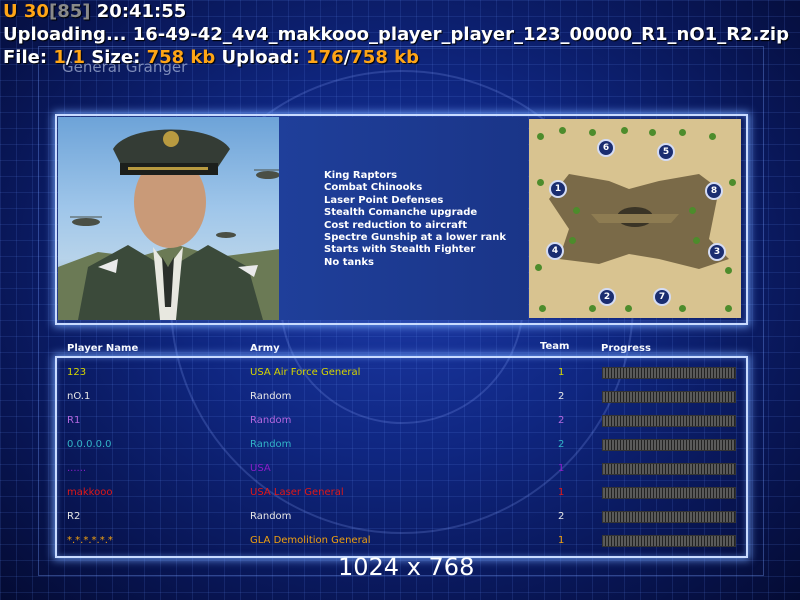  I want to click on player-row: ...... USA 1, so click(400, 469).